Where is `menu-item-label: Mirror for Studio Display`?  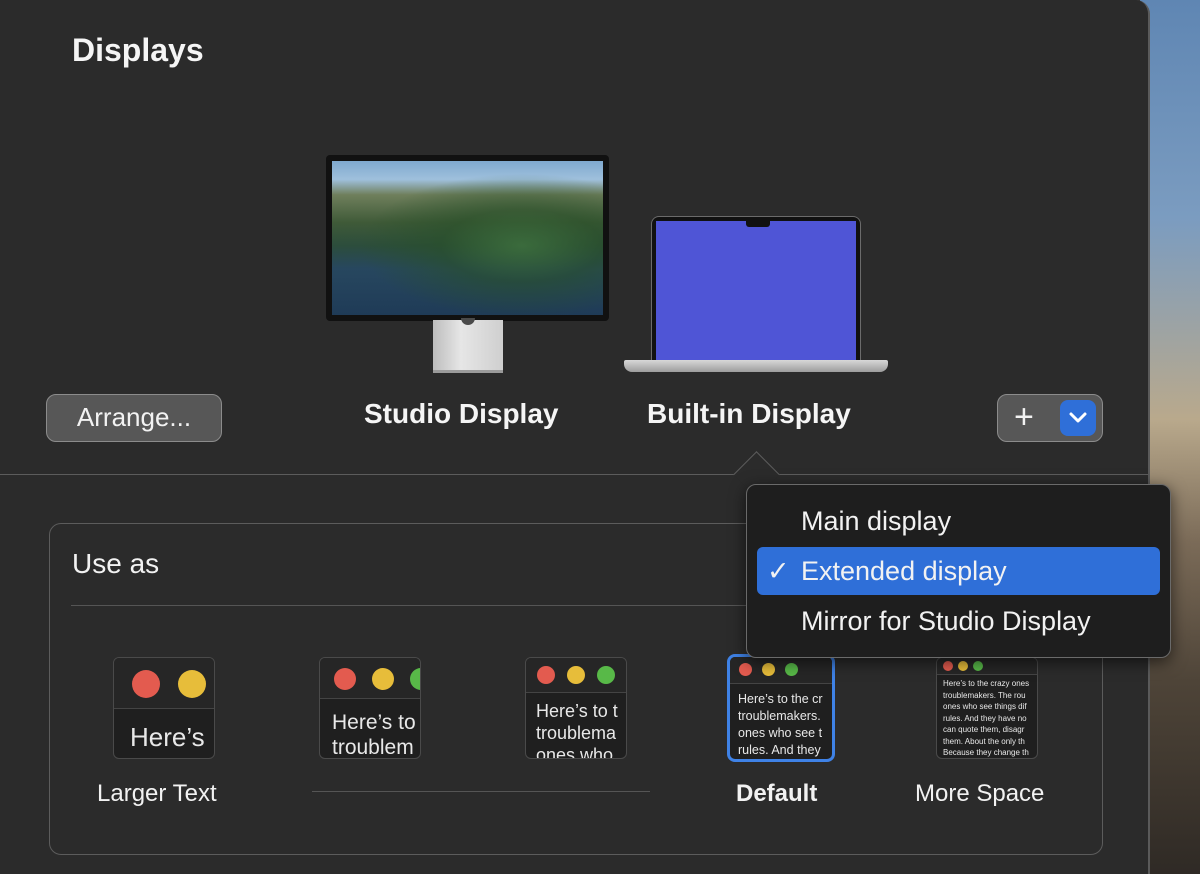 menu-item-label: Mirror for Studio Display is located at coordinates (946, 621).